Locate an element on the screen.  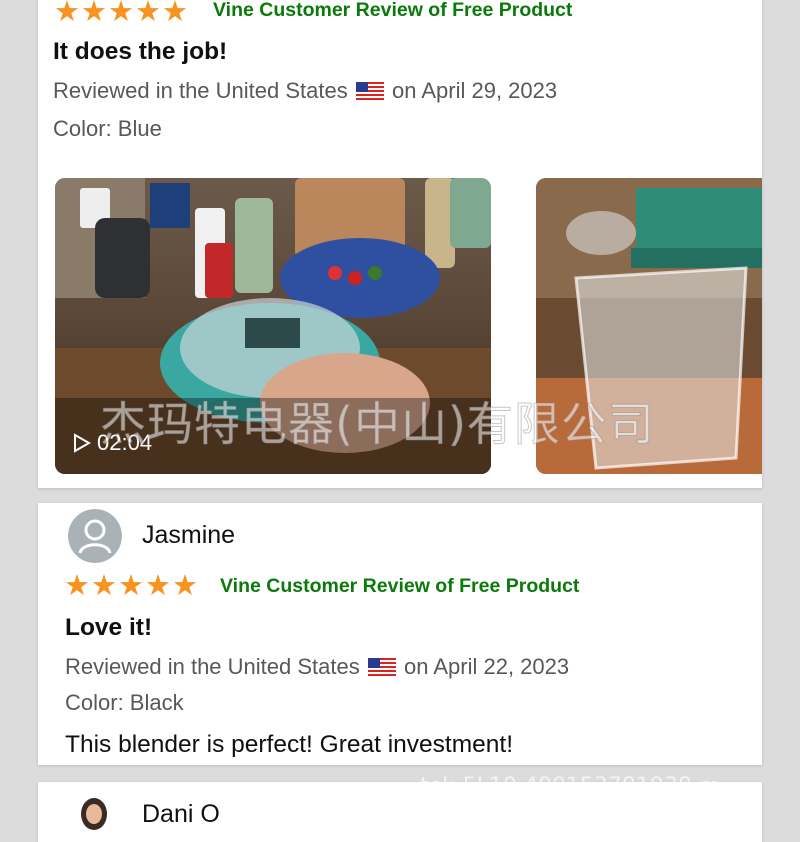
reviewer-name: Jasmine is located at coordinates (188, 535).